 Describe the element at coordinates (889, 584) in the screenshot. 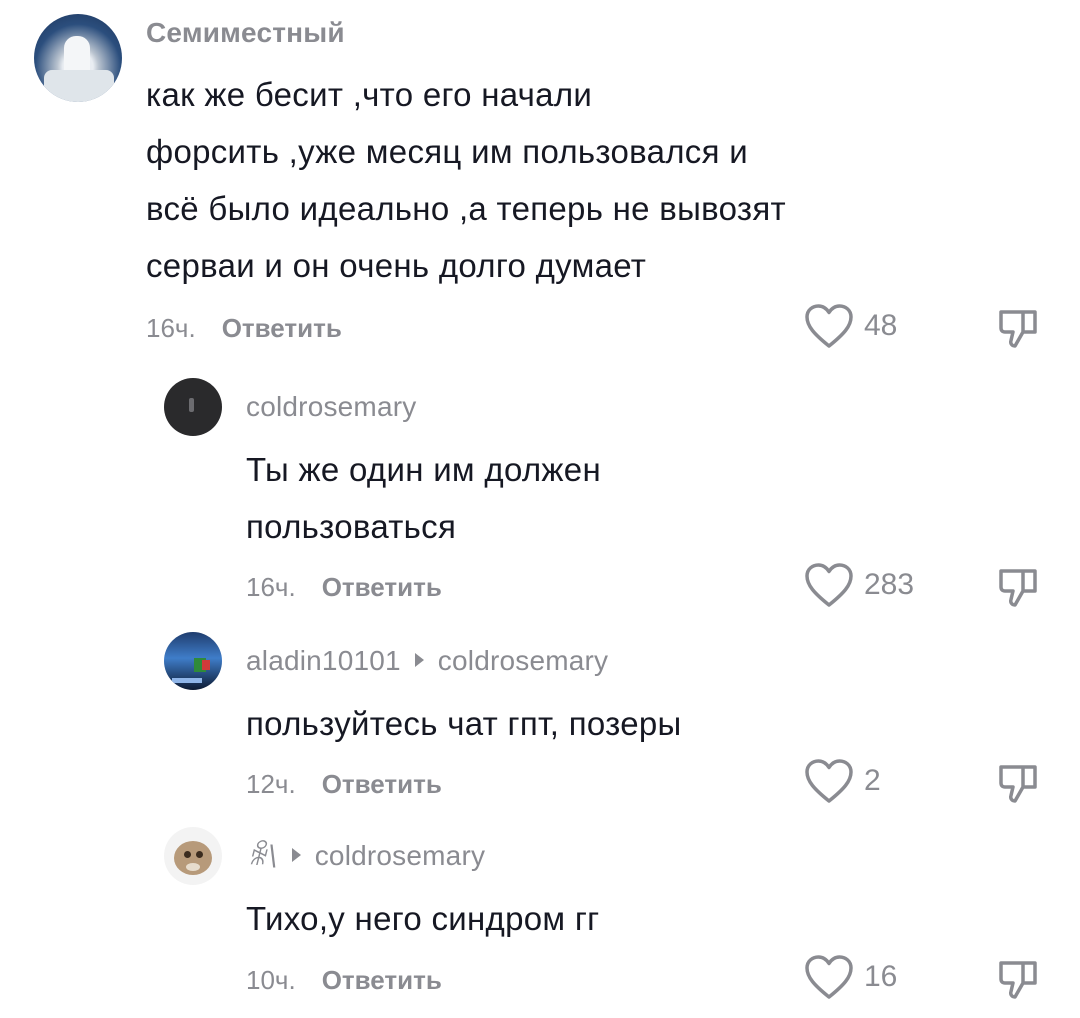

I see `like-count: 283` at that location.